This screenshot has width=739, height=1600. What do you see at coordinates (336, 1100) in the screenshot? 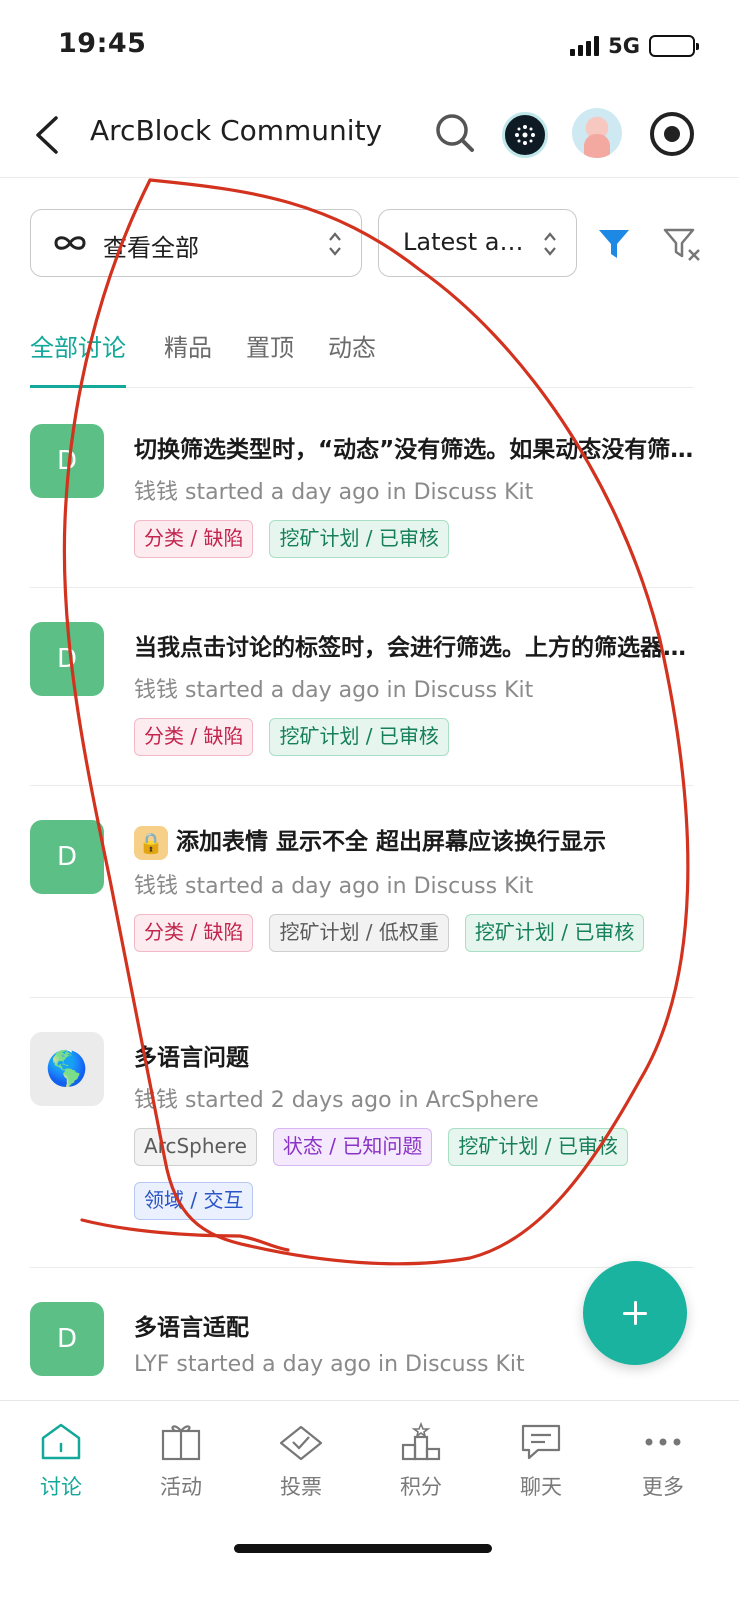
I see `post-meta: 钱钱 started 2 days ago in ArcSphere` at bounding box center [336, 1100].